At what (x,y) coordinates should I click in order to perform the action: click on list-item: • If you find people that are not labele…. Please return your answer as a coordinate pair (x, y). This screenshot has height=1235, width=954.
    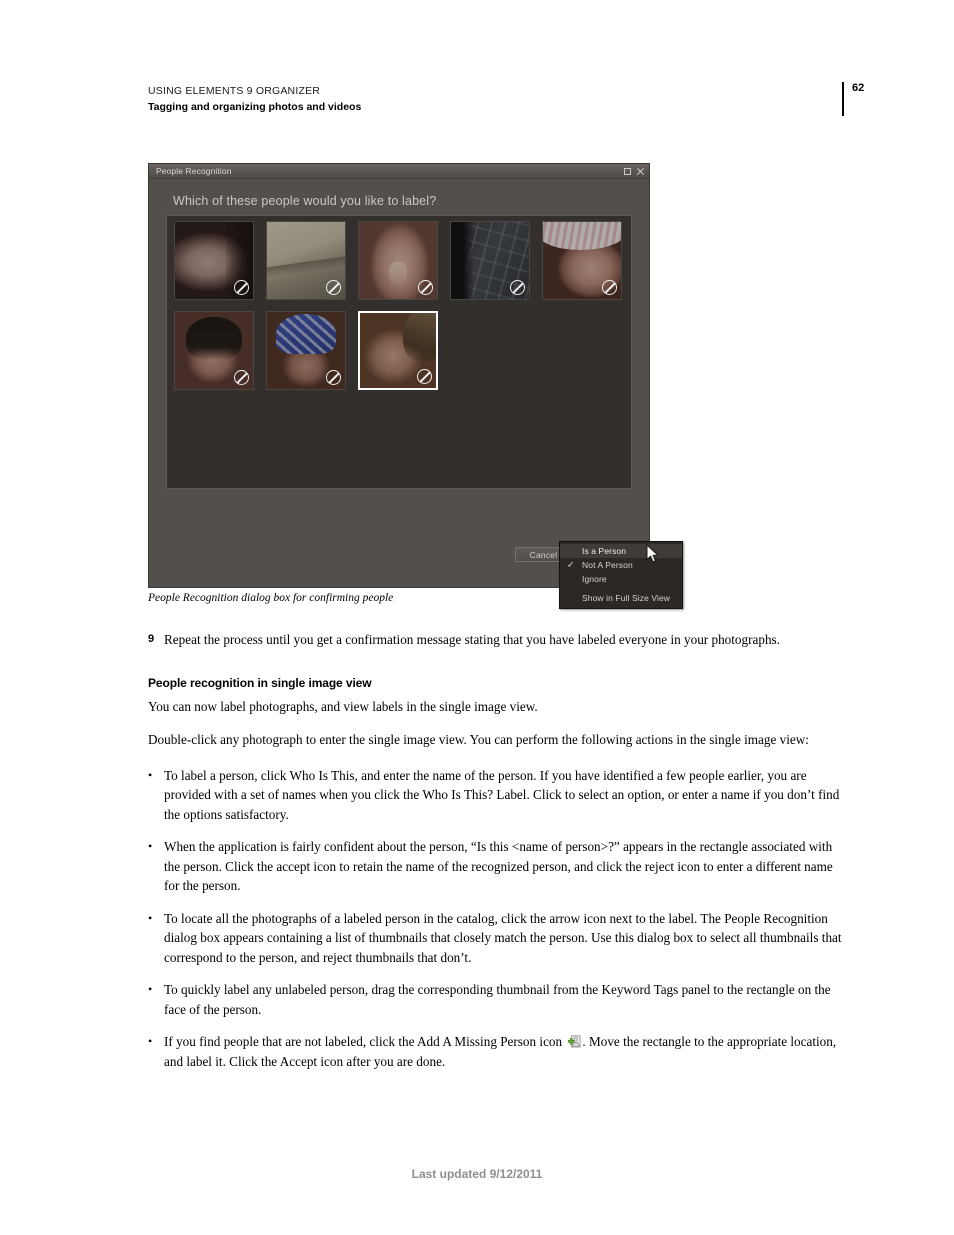
    Looking at the image, I should click on (498, 1051).